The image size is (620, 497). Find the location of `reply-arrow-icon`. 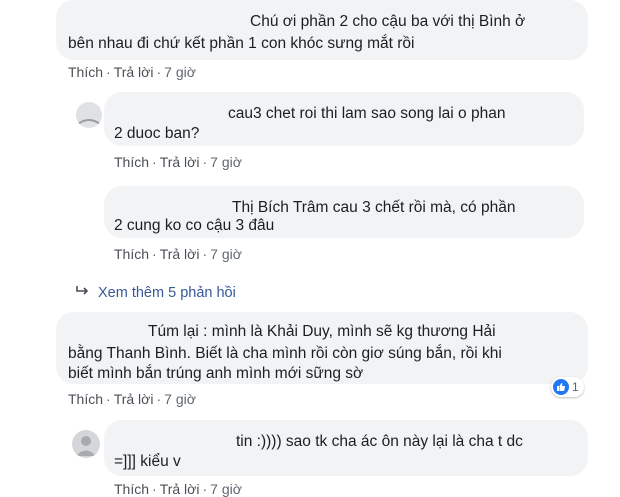

reply-arrow-icon is located at coordinates (87, 293).